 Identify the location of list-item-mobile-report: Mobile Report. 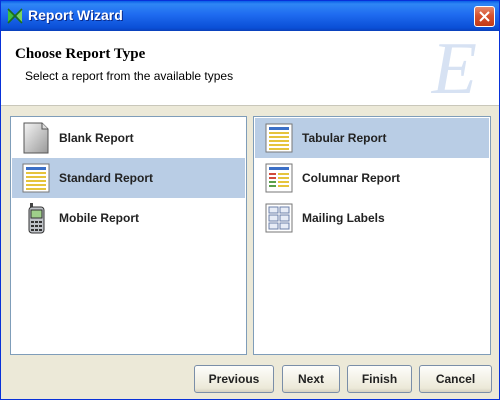
(128, 218).